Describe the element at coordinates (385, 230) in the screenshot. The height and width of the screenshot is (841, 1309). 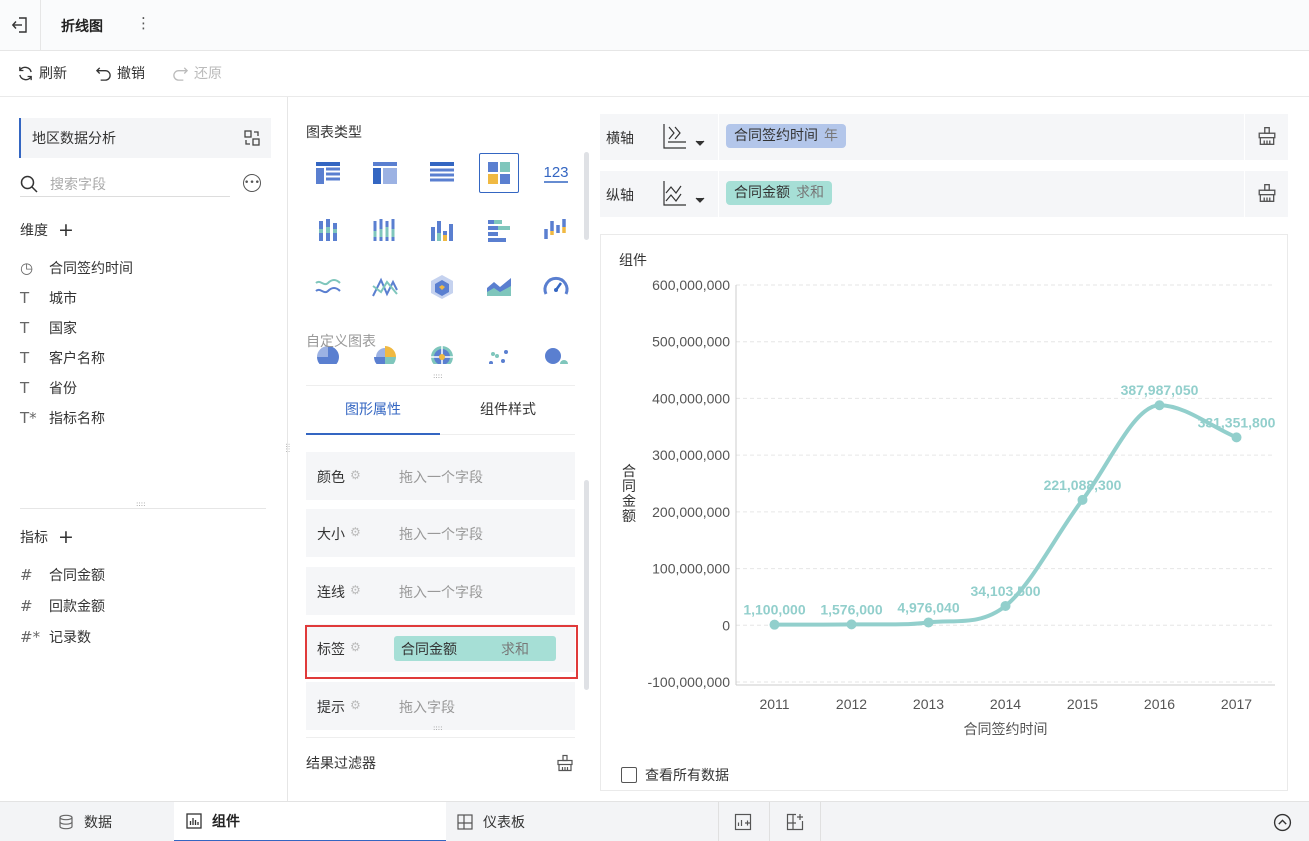
I see `stacked-column-icon` at that location.